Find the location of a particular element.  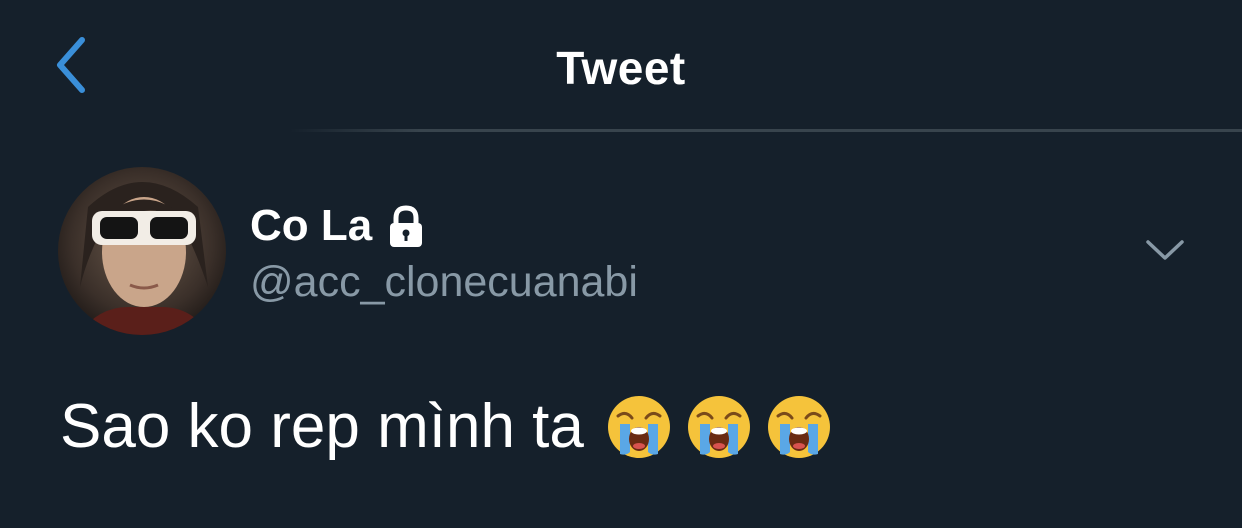

avatar is located at coordinates (142, 251).